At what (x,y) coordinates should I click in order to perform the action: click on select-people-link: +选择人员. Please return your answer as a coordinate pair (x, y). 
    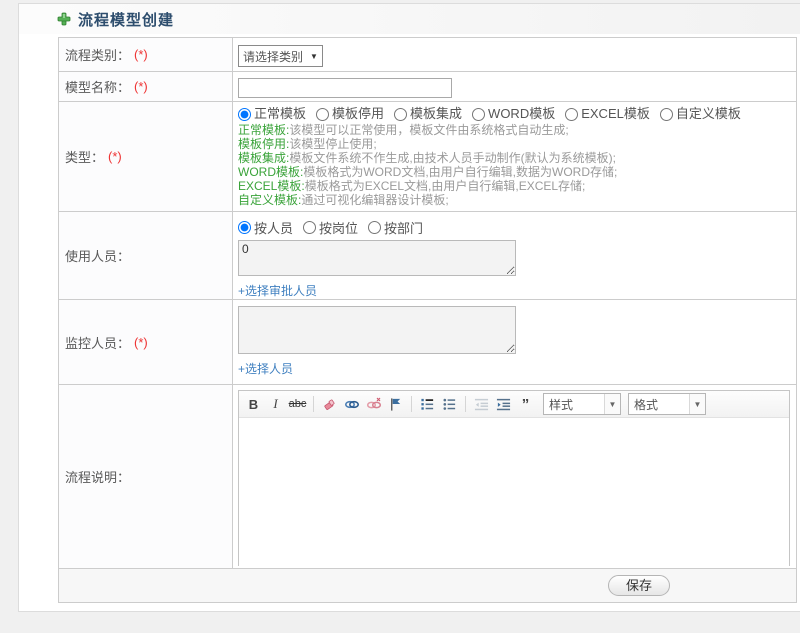
    Looking at the image, I should click on (265, 368).